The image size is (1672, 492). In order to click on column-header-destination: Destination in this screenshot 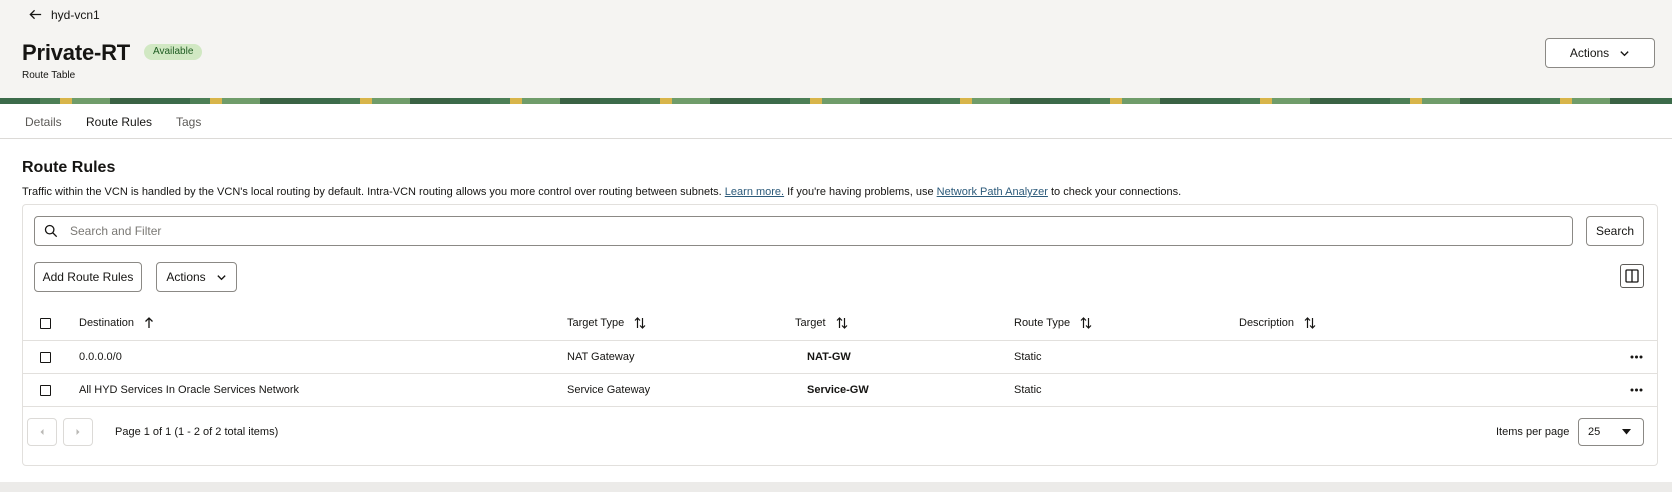, I will do `click(116, 323)`.